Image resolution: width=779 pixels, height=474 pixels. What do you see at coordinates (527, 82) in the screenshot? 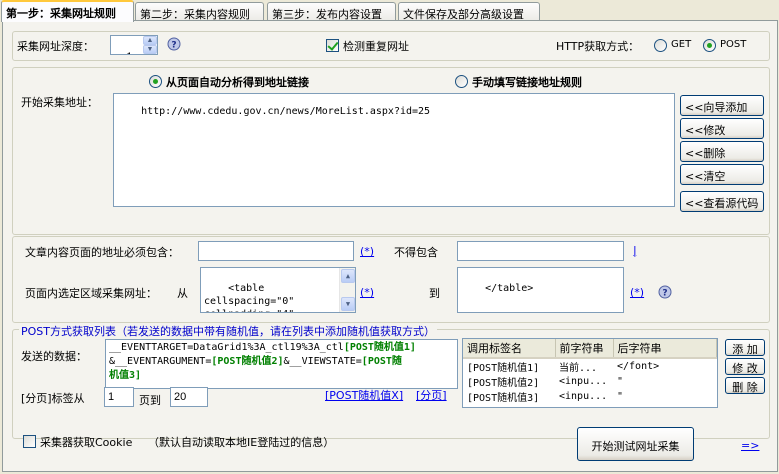
I see `manual-rule-label: 手动填写链接地址规则` at bounding box center [527, 82].